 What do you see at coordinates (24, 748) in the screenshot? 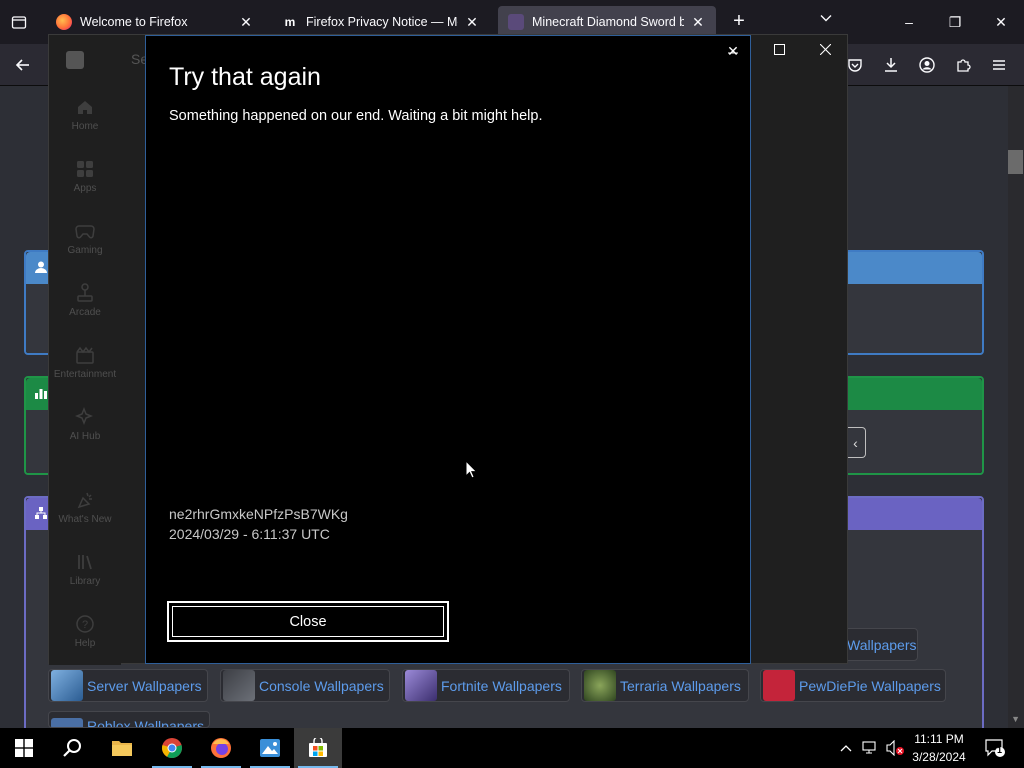
I see `start-button` at bounding box center [24, 748].